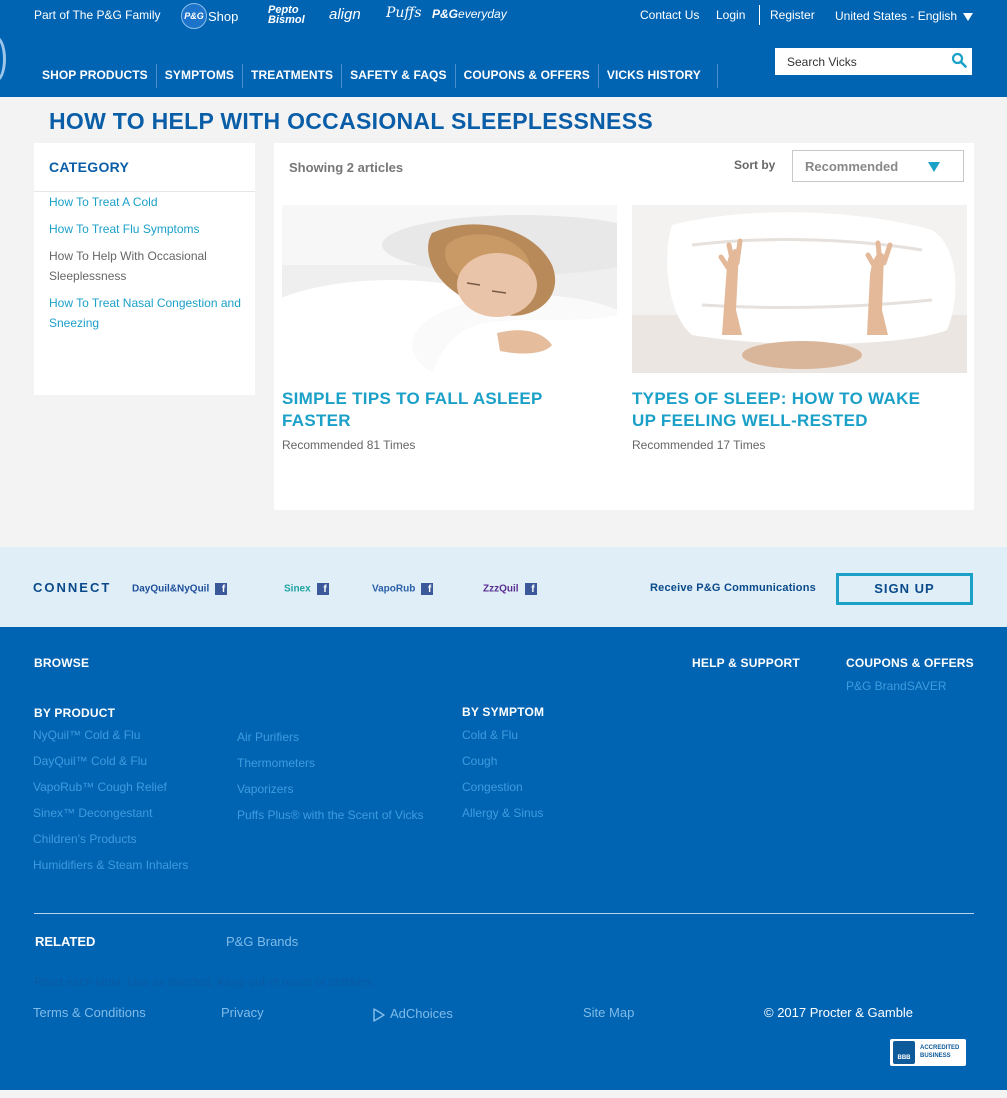 The height and width of the screenshot is (1098, 1007). I want to click on sort-dropdown: Recommended, so click(878, 166).